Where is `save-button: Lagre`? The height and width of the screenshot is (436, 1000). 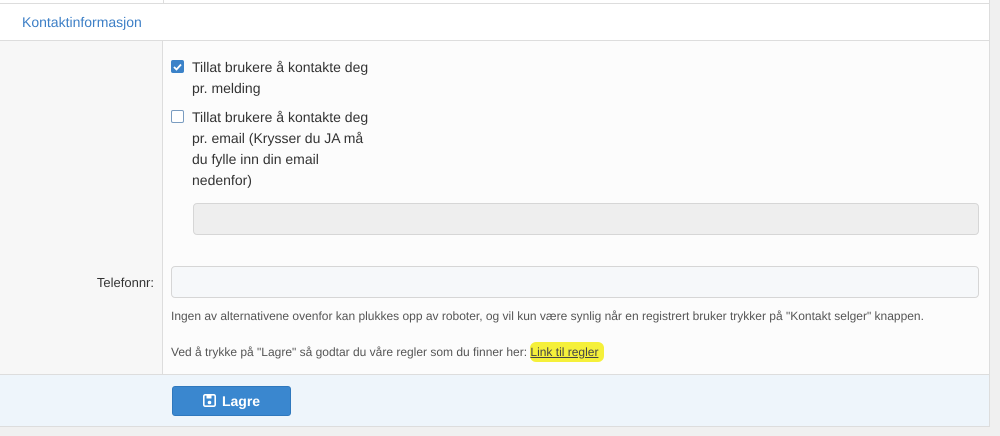
save-button: Lagre is located at coordinates (231, 401).